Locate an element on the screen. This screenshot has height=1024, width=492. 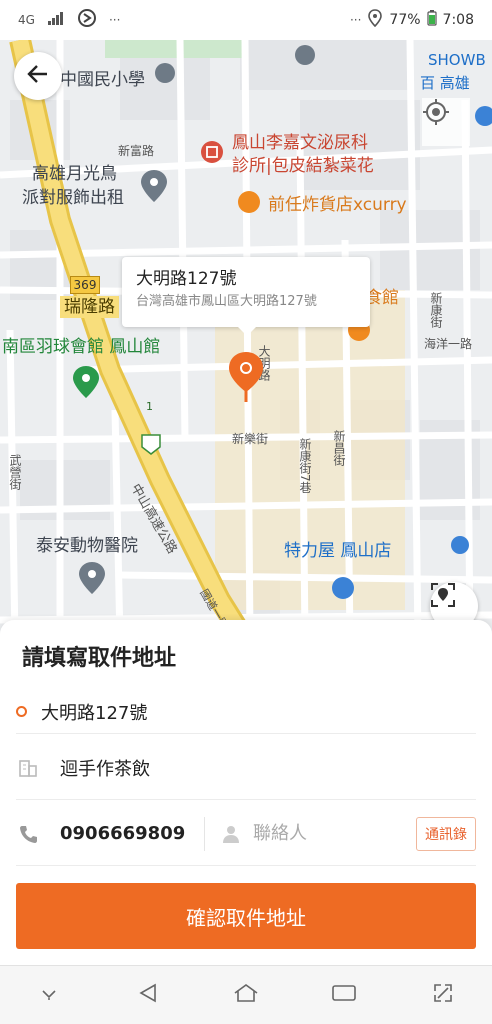
system-nav-bar is located at coordinates (246, 994).